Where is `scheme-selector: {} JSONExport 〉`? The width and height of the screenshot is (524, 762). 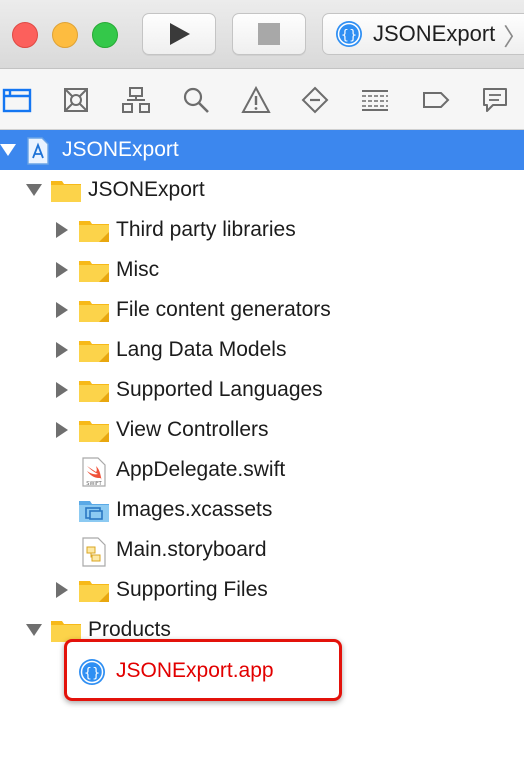
scheme-selector: {} JSONExport 〉 is located at coordinates (423, 34).